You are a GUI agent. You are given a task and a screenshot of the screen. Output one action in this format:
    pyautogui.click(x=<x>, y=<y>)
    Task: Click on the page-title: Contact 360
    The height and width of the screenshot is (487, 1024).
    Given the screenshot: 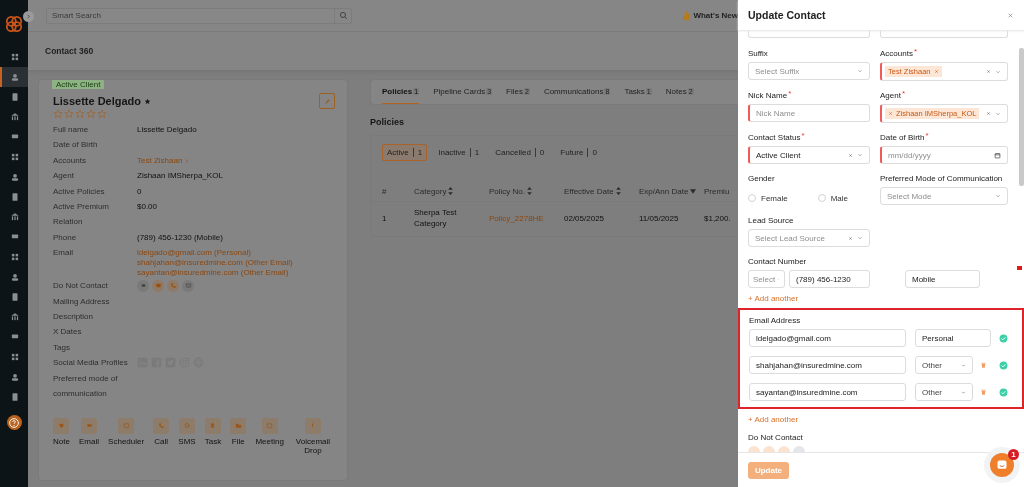 What is the action you would take?
    pyautogui.click(x=69, y=51)
    